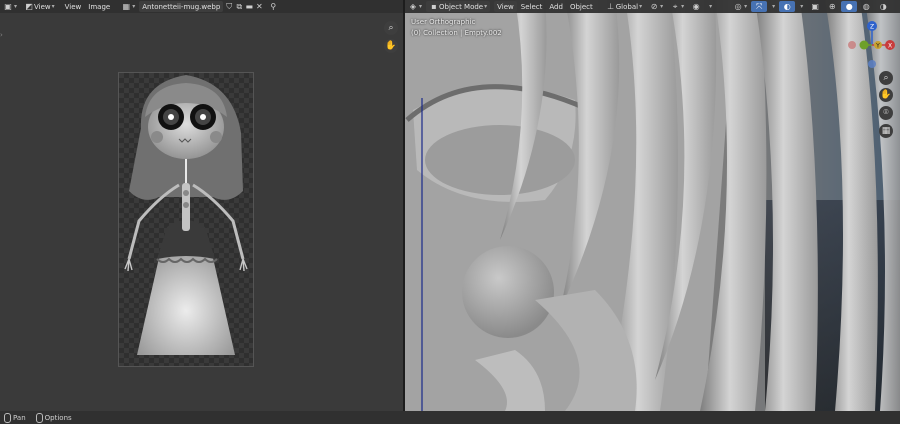  What do you see at coordinates (556, 6) in the screenshot?
I see `menu-add: Add` at bounding box center [556, 6].